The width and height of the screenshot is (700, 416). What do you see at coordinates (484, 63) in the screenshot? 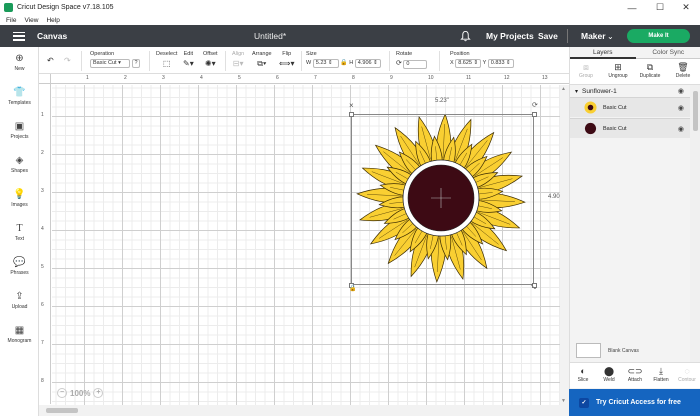
I see `y-label: Y` at bounding box center [484, 63].